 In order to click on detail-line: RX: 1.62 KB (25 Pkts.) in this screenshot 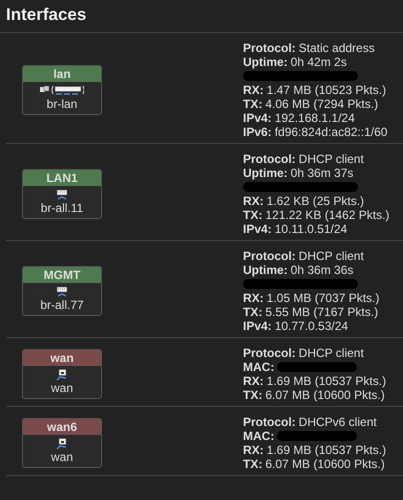, I will do `click(304, 201)`.